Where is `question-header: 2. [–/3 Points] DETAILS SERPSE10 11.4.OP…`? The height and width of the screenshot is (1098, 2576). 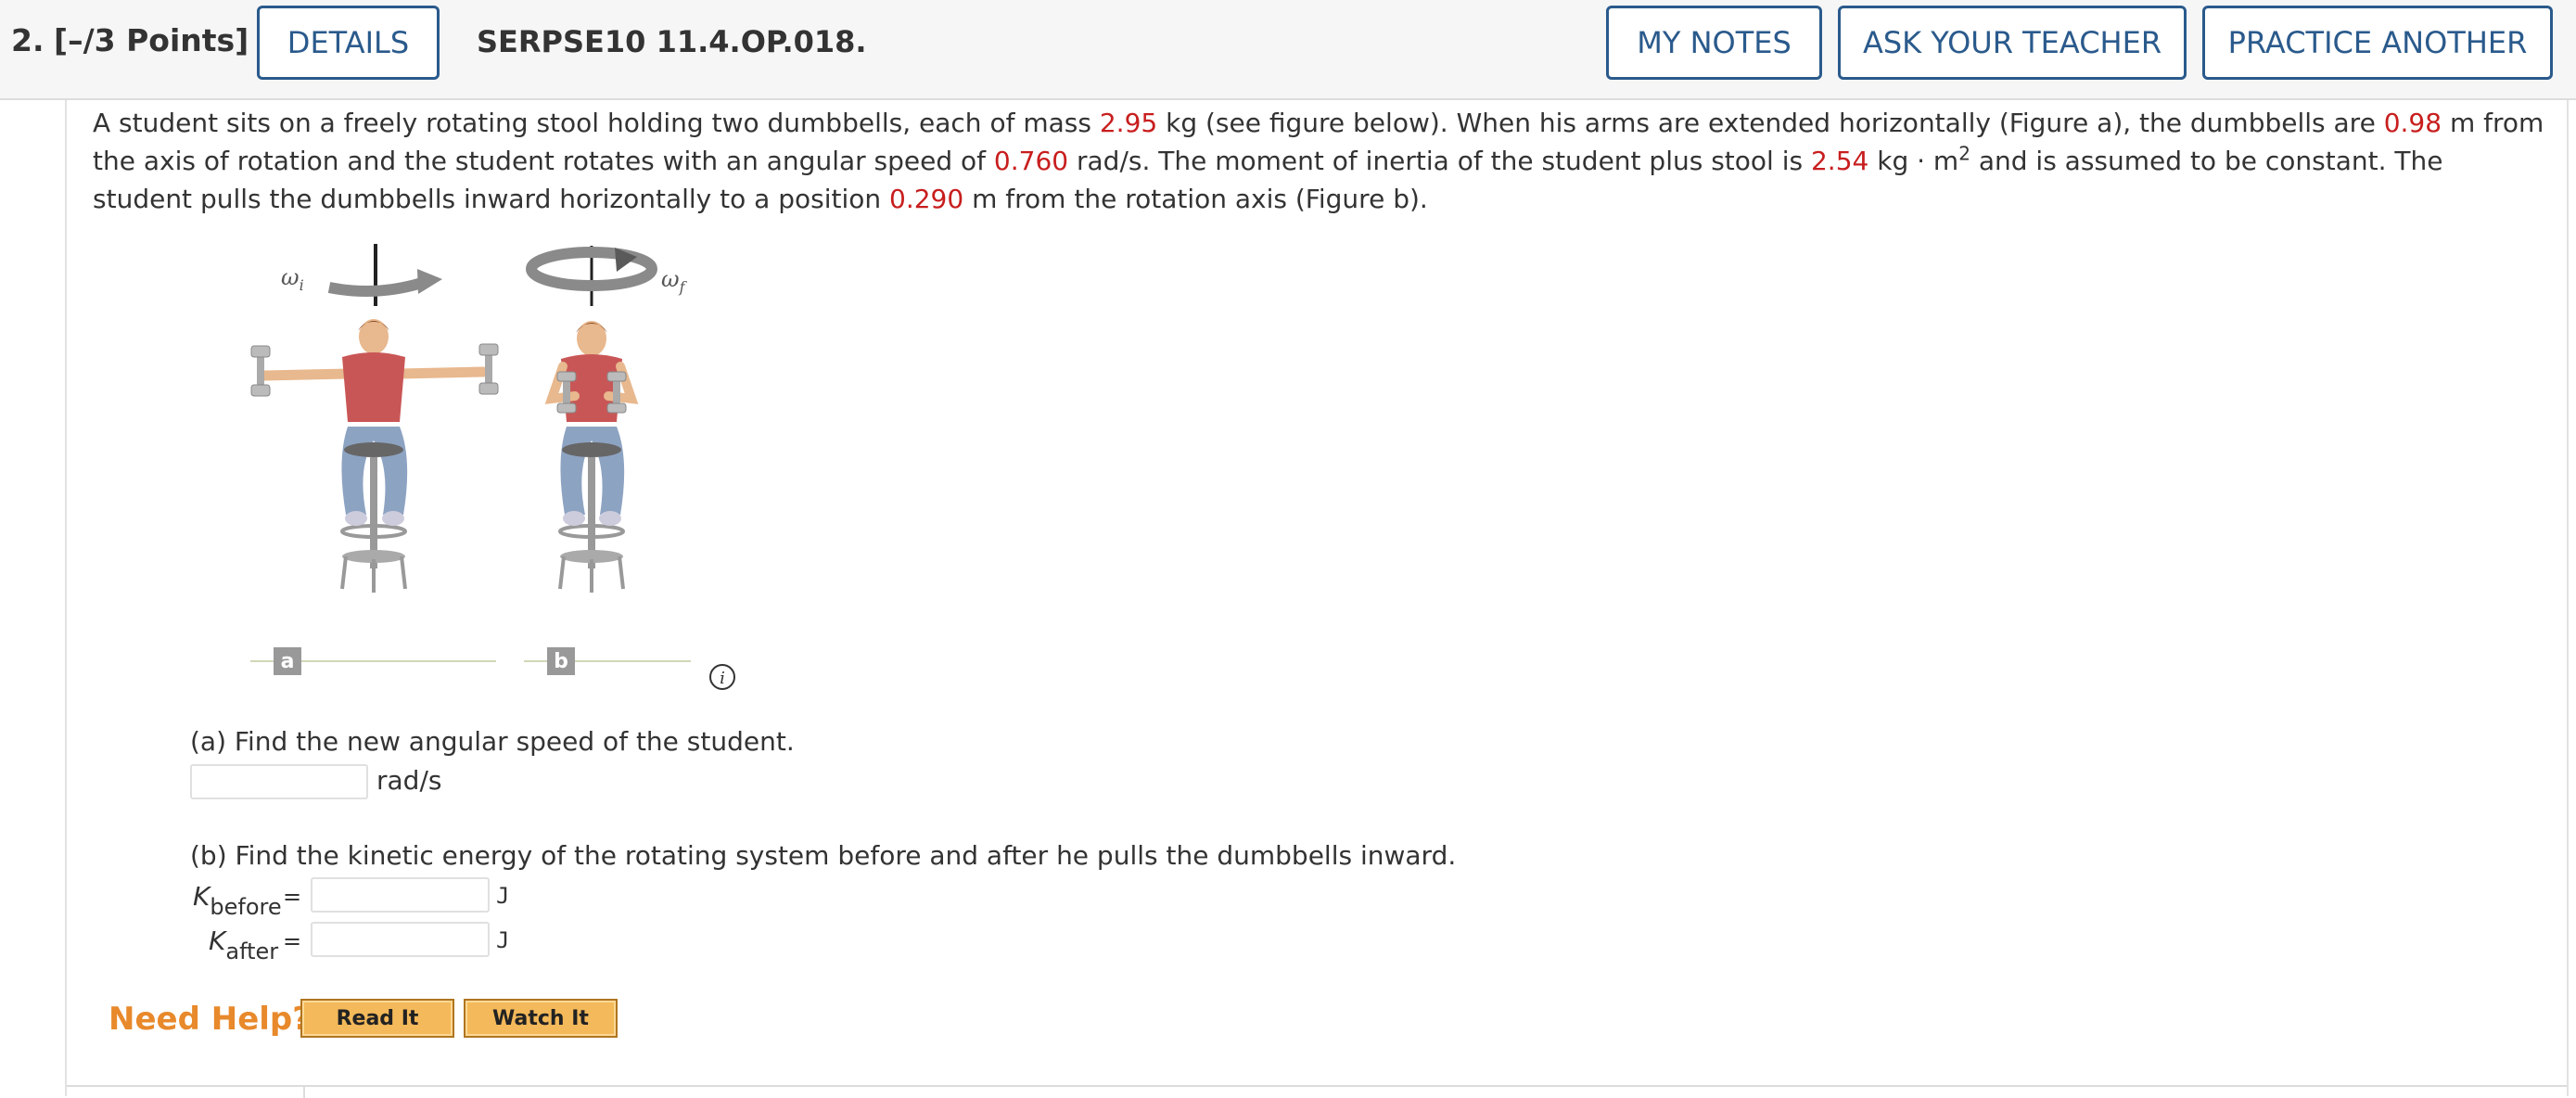 question-header: 2. [–/3 Points] DETAILS SERPSE10 11.4.OP… is located at coordinates (1288, 50).